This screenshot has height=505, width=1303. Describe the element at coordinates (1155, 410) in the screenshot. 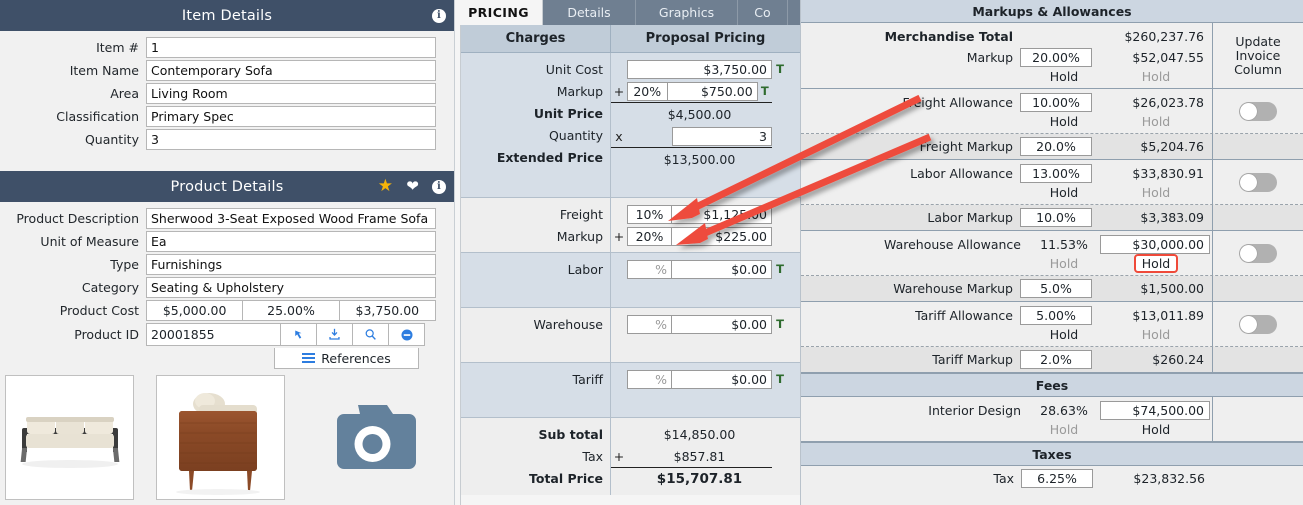

I see `input-interior-design-amount: $74,500.00` at that location.